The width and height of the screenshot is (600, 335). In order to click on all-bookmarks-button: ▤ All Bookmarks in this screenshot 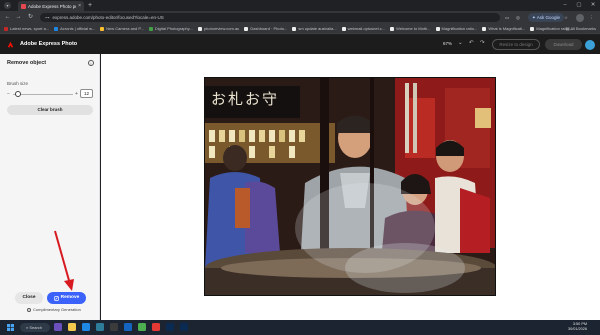, I will do `click(581, 28)`.